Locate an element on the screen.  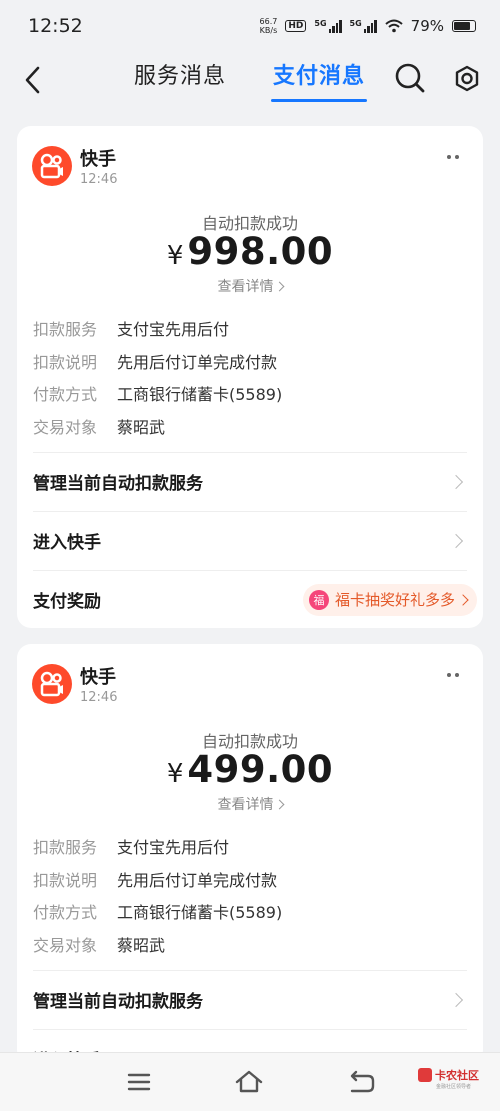
signal-icon: 5G is located at coordinates (328, 26).